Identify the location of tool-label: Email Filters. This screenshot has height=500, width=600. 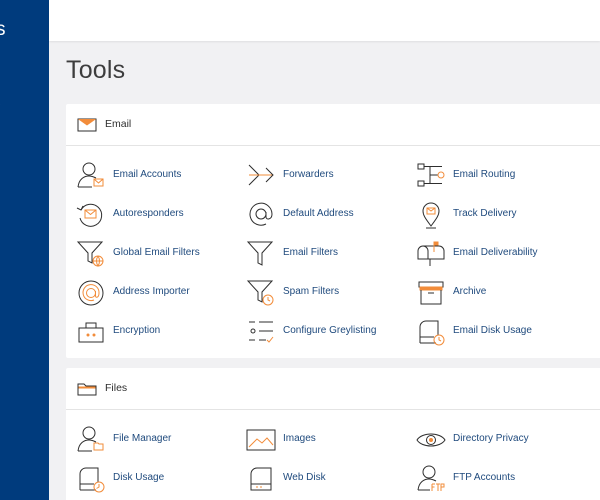
(311, 252).